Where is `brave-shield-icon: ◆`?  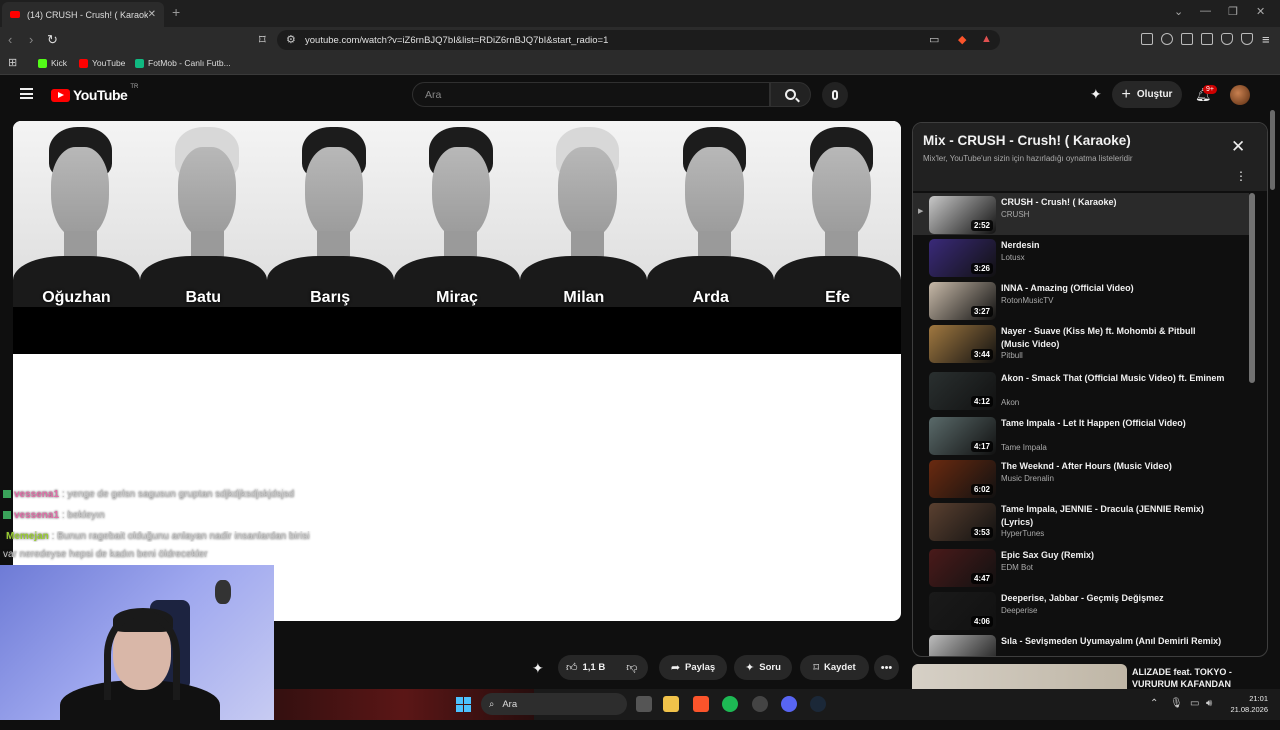
brave-shield-icon: ◆ is located at coordinates (962, 39).